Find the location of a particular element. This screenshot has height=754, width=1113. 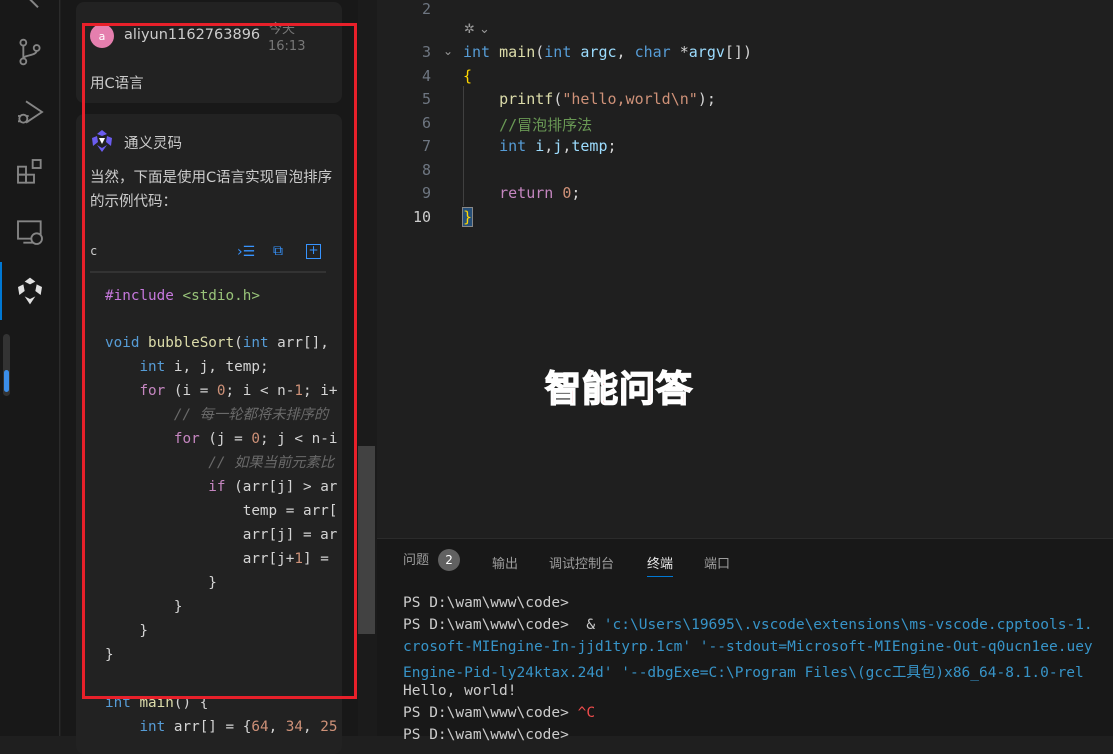

panel-tab-3: 终端 is located at coordinates (660, 565).